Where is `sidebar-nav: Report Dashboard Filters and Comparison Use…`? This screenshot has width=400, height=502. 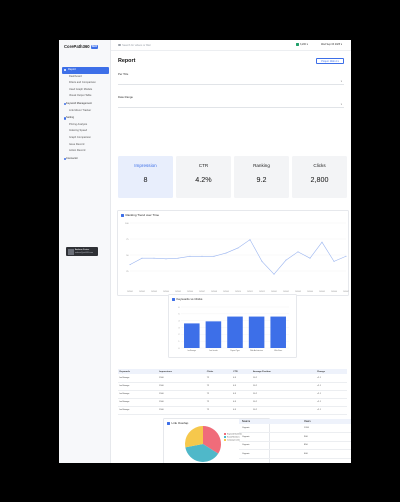
sidebar-nav: Report Dashboard Filters and Comparison Use… is located at coordinates (85, 114).